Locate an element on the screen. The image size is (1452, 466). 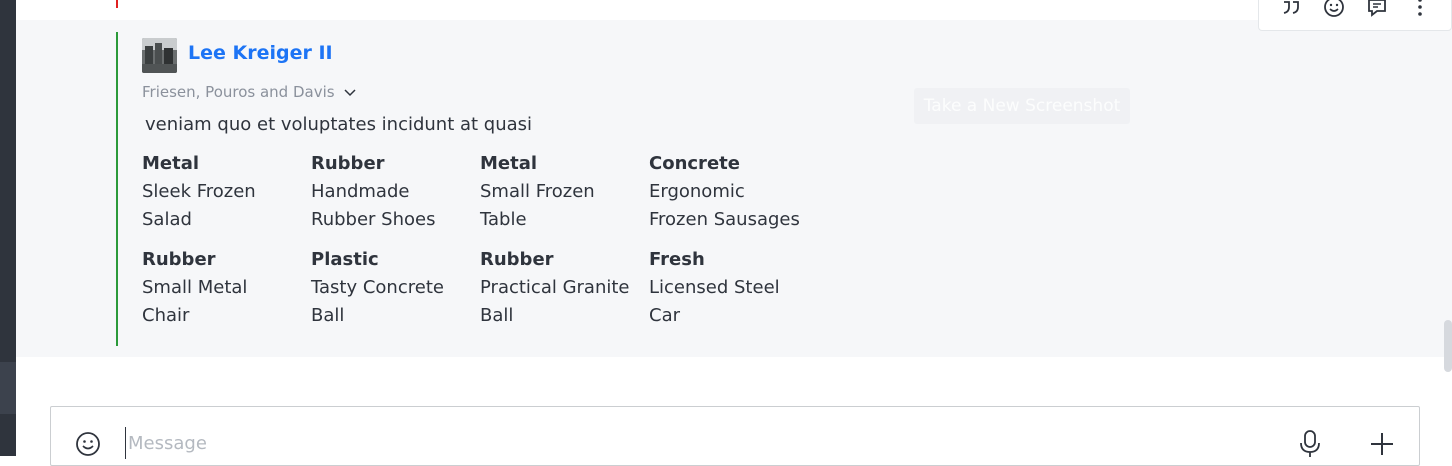
scrollbar-thumb is located at coordinates (1448, 346).